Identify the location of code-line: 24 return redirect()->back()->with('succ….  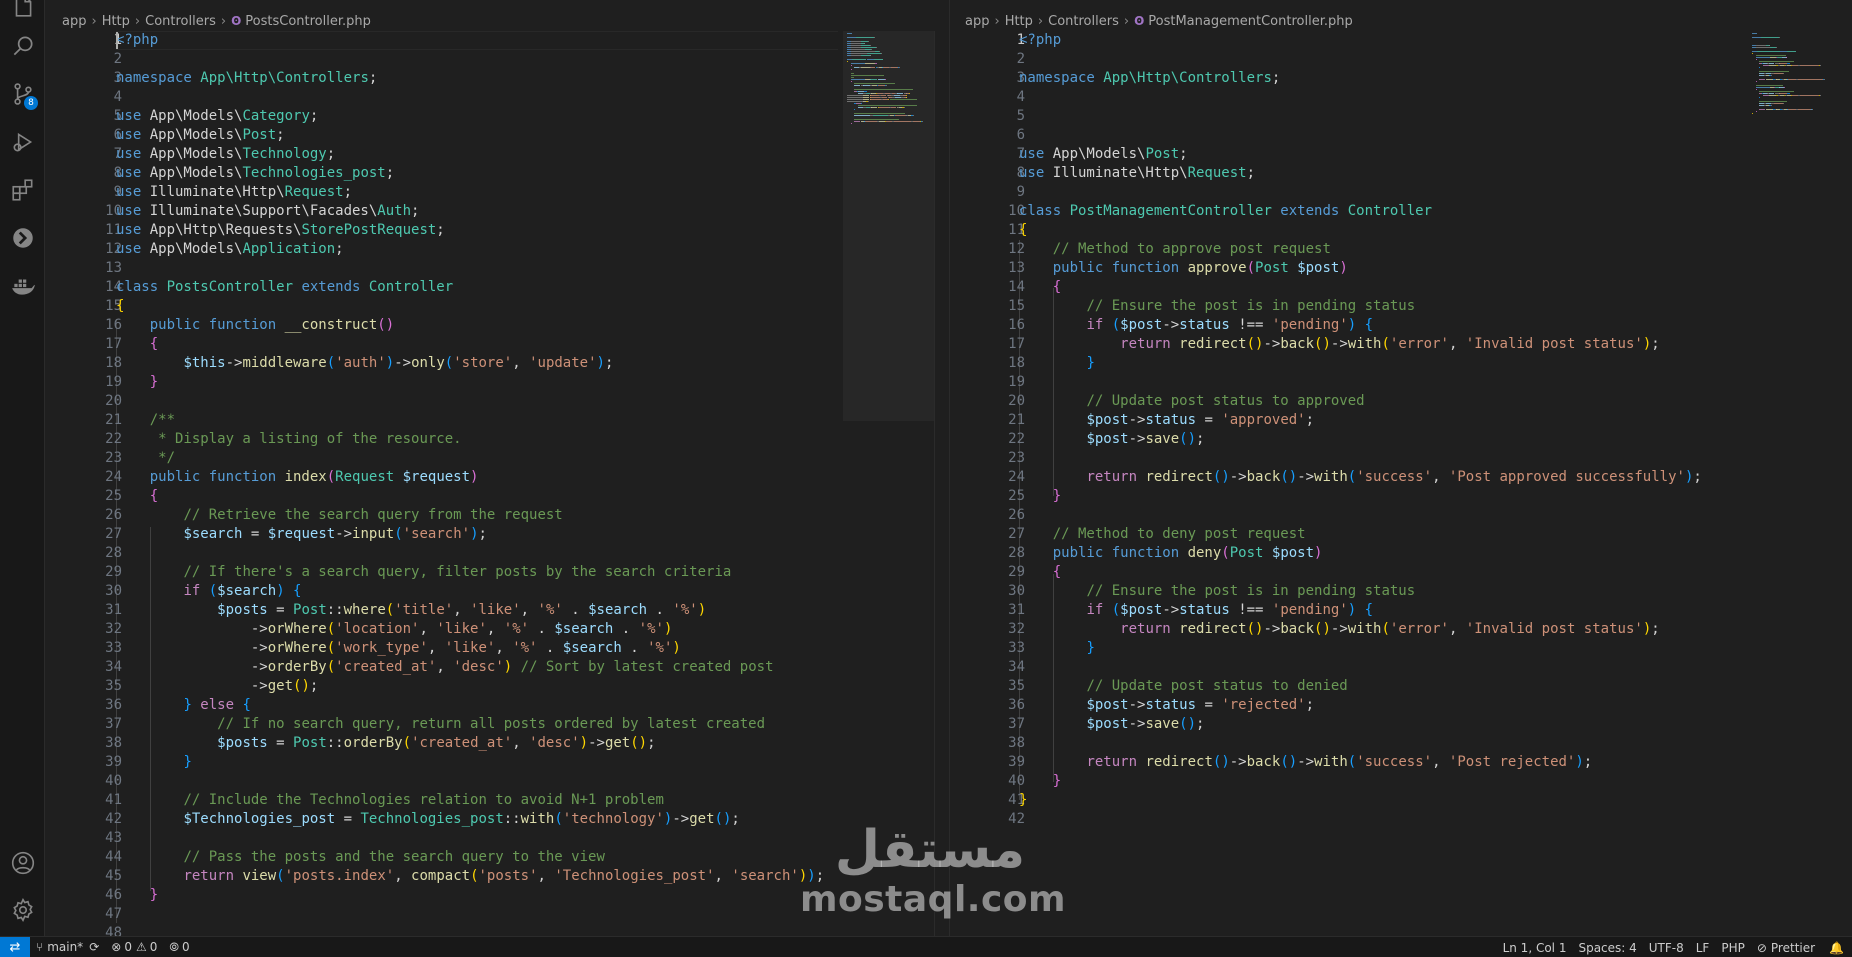
(1350, 477).